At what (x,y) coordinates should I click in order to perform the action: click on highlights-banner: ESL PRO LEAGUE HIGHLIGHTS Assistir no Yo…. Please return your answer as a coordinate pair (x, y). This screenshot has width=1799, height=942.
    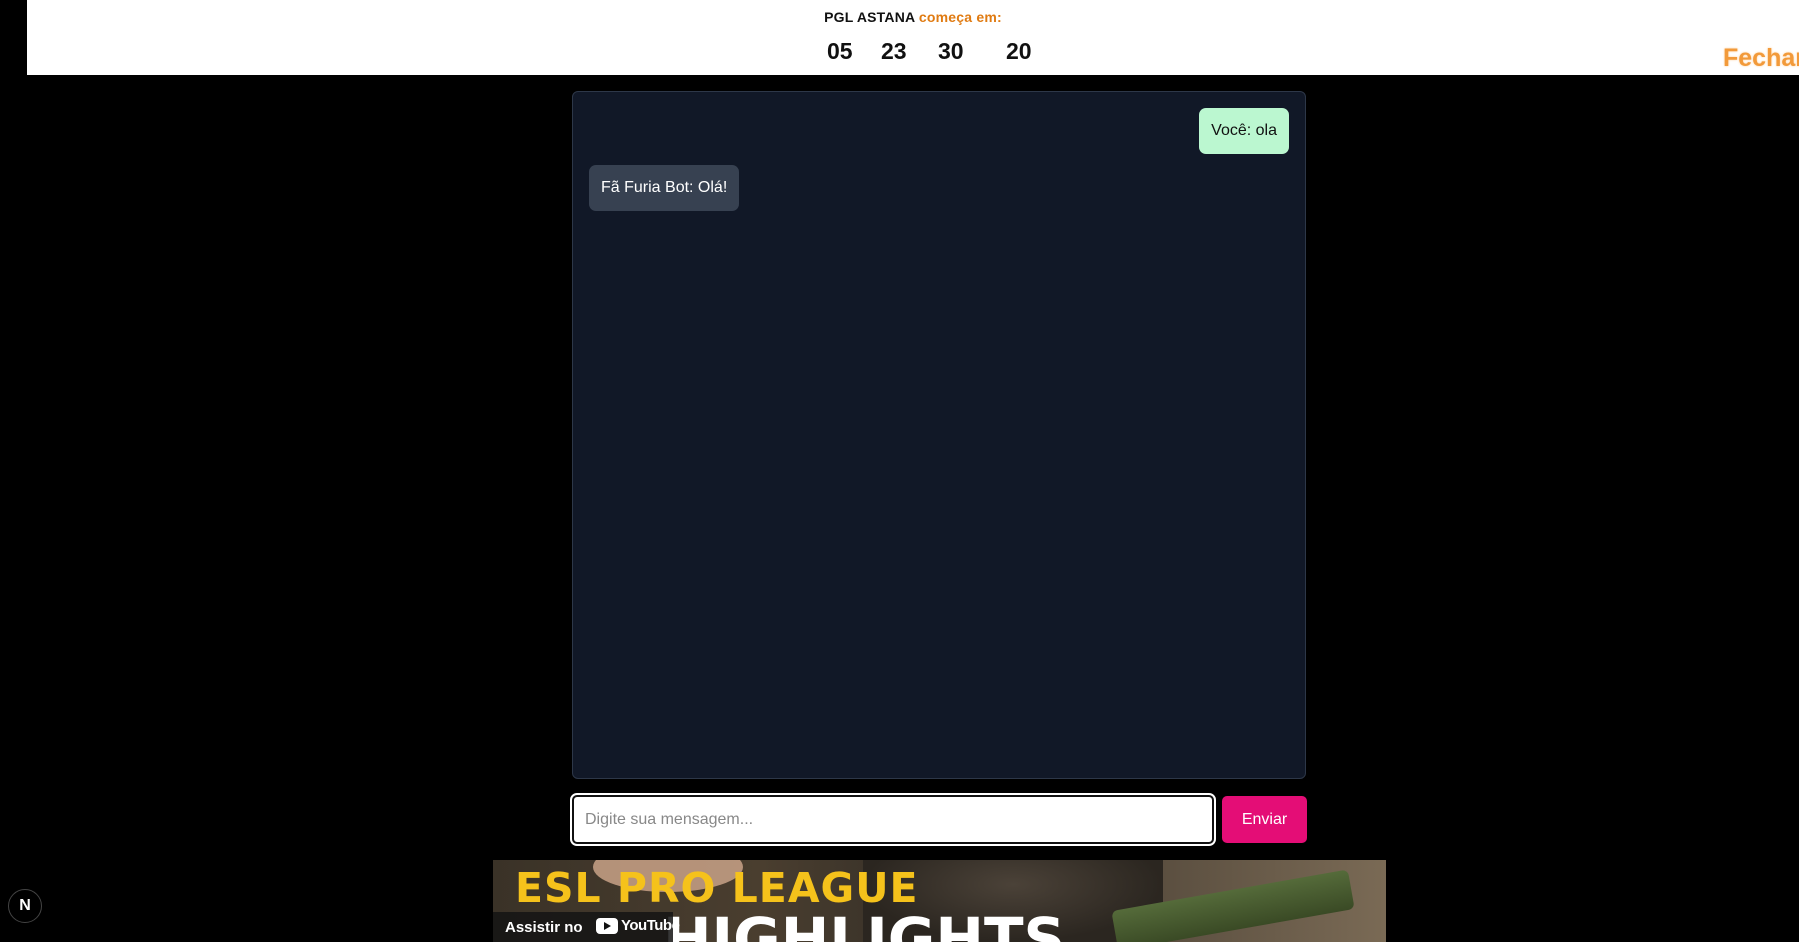
    Looking at the image, I should click on (939, 901).